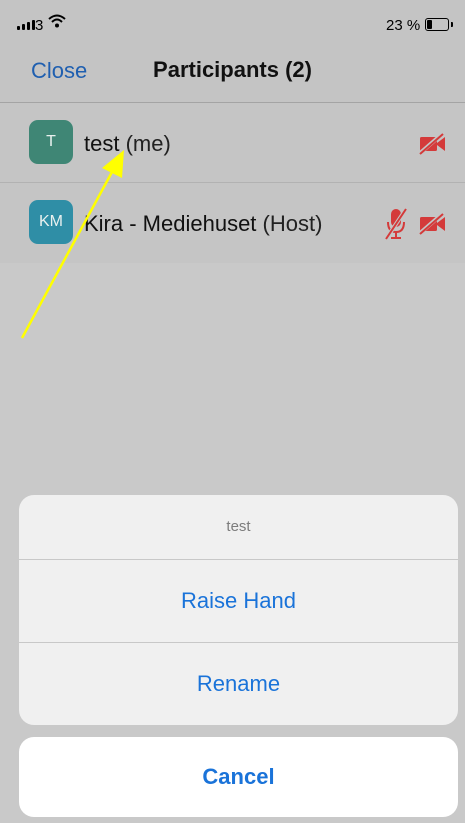  Describe the element at coordinates (51, 222) in the screenshot. I see `avatar: KM` at that location.